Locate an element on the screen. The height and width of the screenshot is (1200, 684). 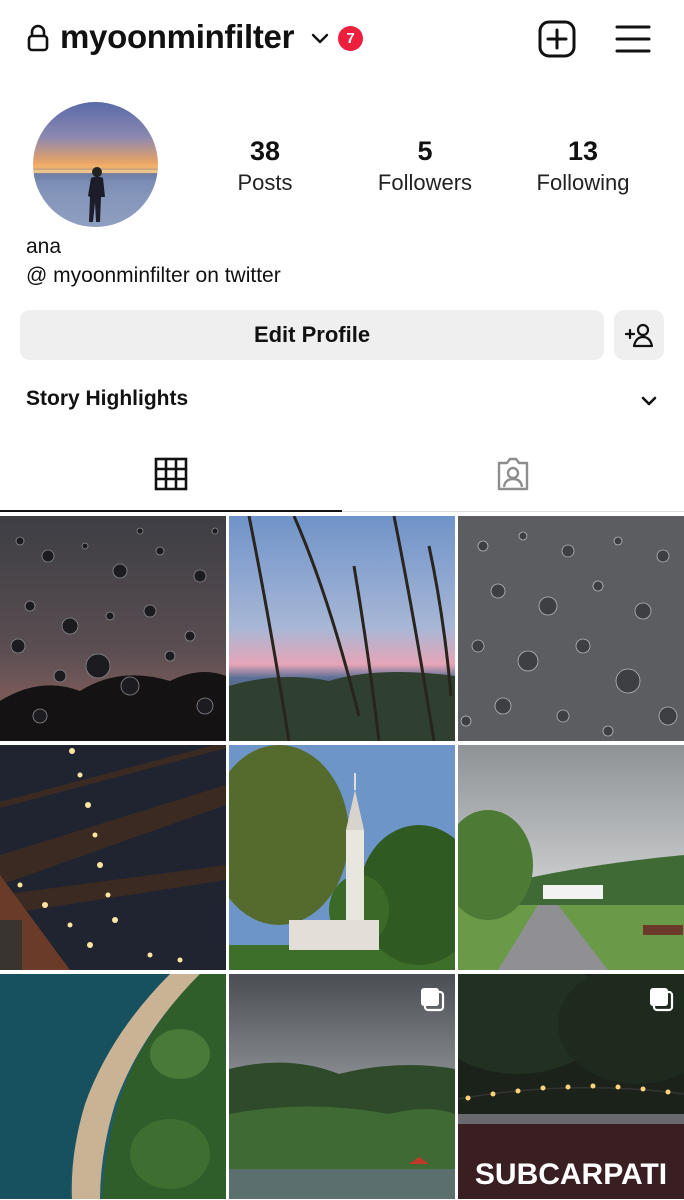
post-thumbnail: SUBCARPATI is located at coordinates (571, 1086).